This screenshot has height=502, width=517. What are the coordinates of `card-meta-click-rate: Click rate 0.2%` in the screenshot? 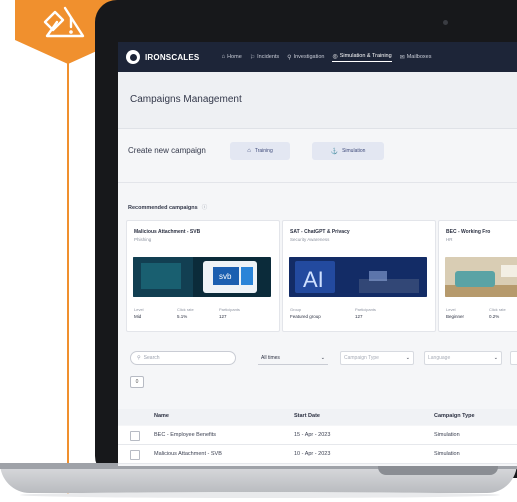 It's located at (497, 313).